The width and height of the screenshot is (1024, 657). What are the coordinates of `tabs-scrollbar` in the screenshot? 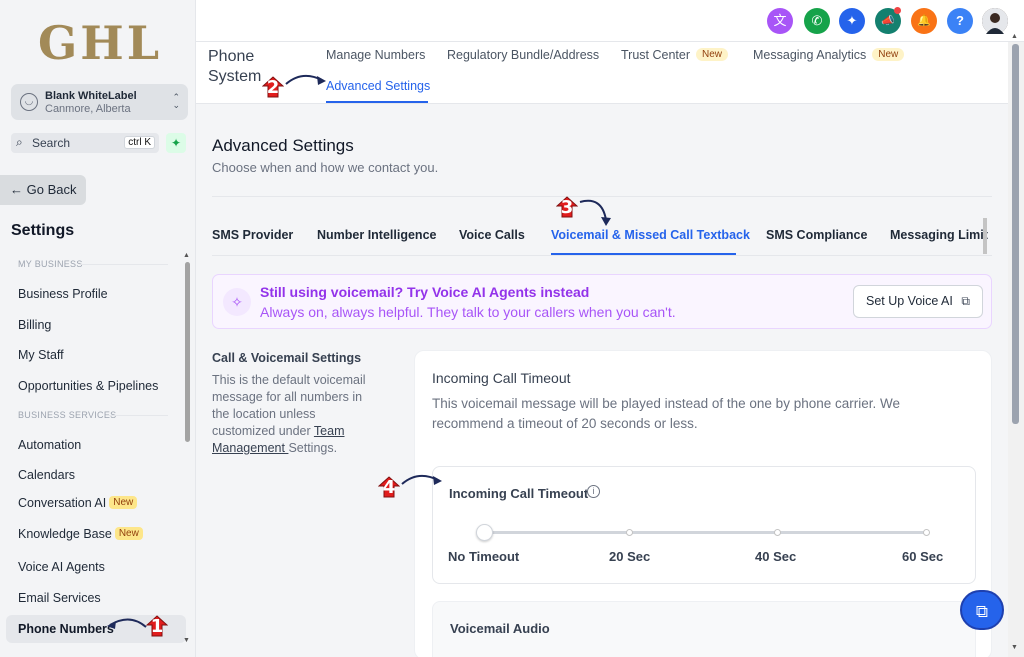 It's located at (985, 236).